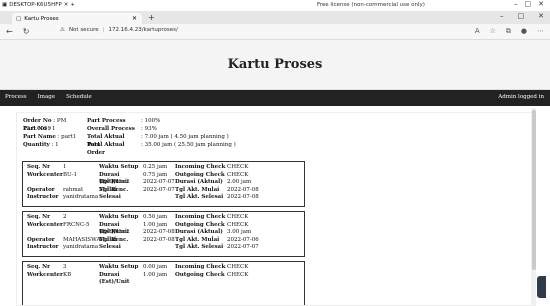  Describe the element at coordinates (55, 145) in the screenshot. I see `value-quantity: : 1` at that location.